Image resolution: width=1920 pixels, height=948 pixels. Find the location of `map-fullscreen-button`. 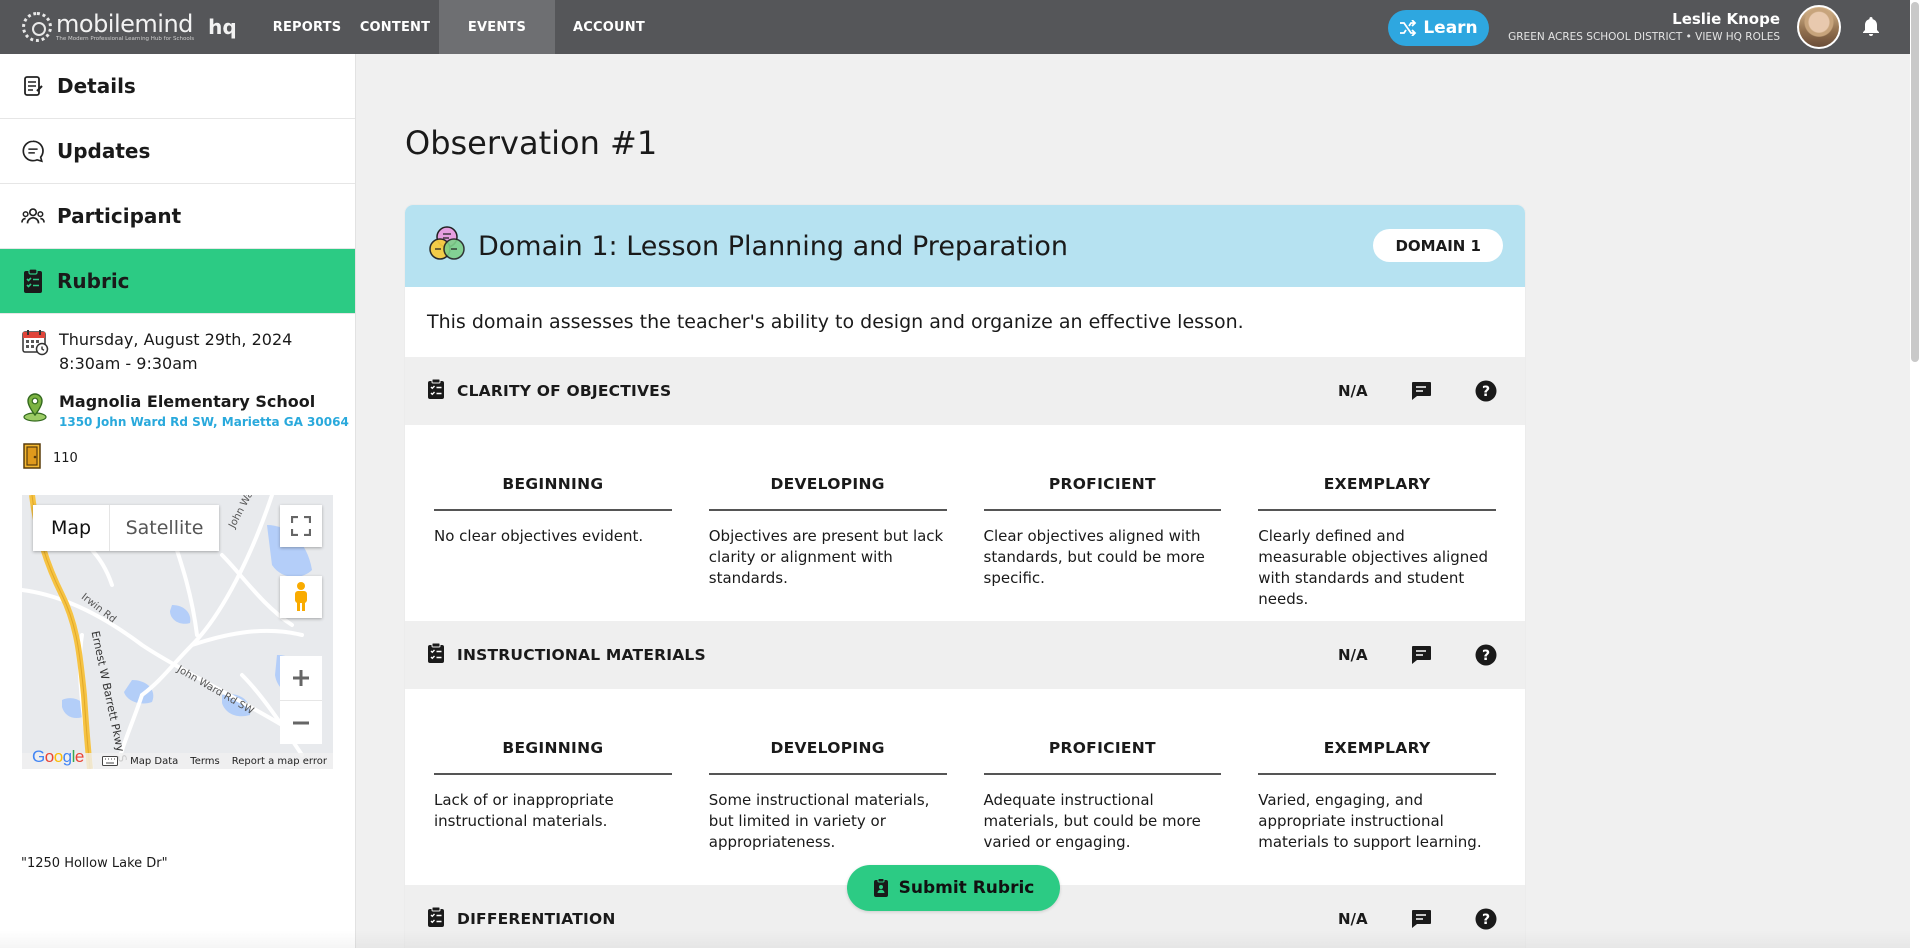

map-fullscreen-button is located at coordinates (301, 526).